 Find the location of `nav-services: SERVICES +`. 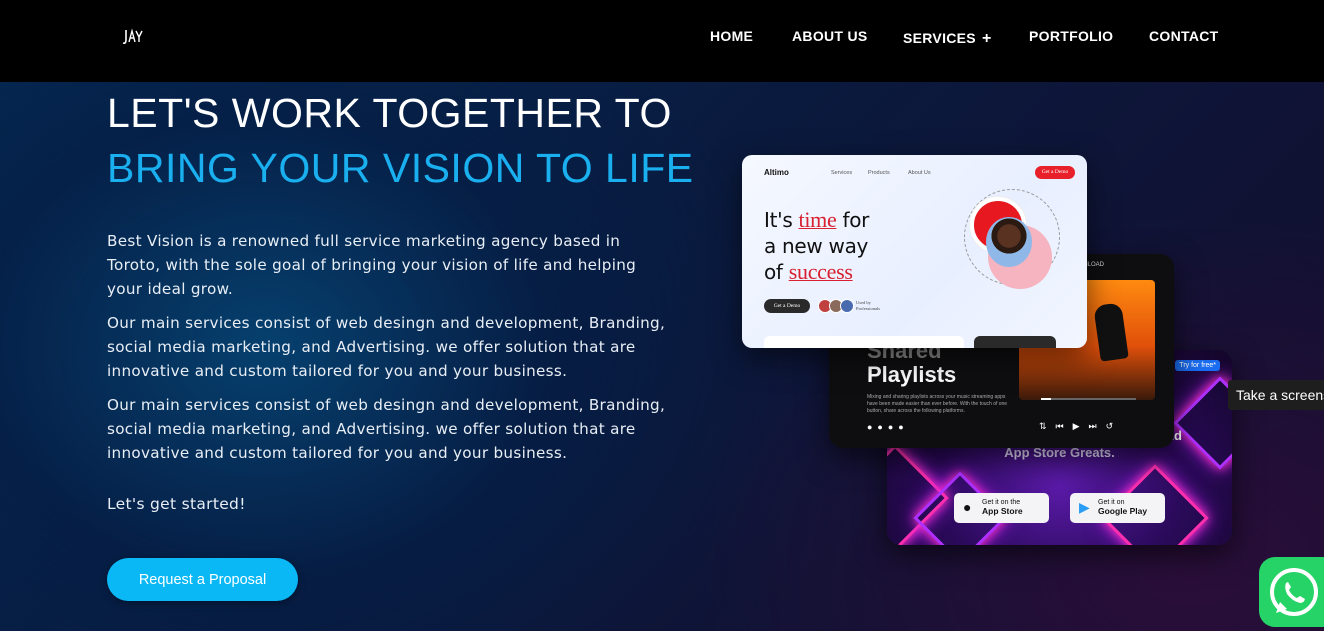

nav-services: SERVICES + is located at coordinates (947, 39).